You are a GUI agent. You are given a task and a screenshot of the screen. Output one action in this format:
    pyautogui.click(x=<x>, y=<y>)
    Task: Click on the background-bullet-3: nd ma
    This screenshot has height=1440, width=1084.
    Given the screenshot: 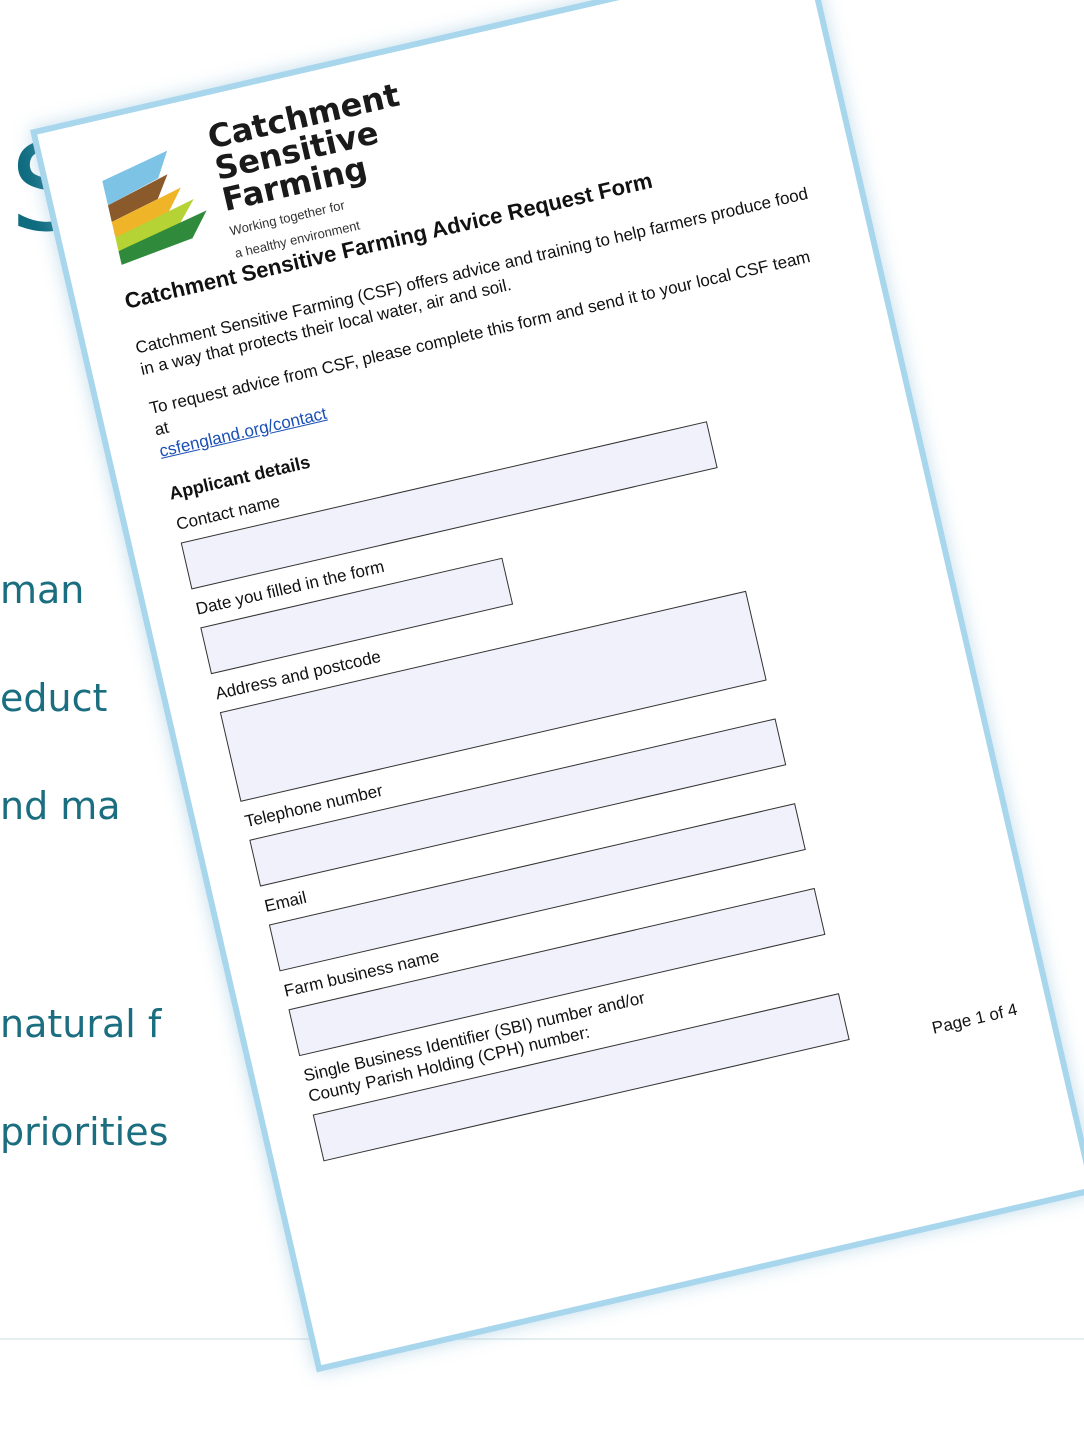 What is the action you would take?
    pyautogui.click(x=60, y=806)
    